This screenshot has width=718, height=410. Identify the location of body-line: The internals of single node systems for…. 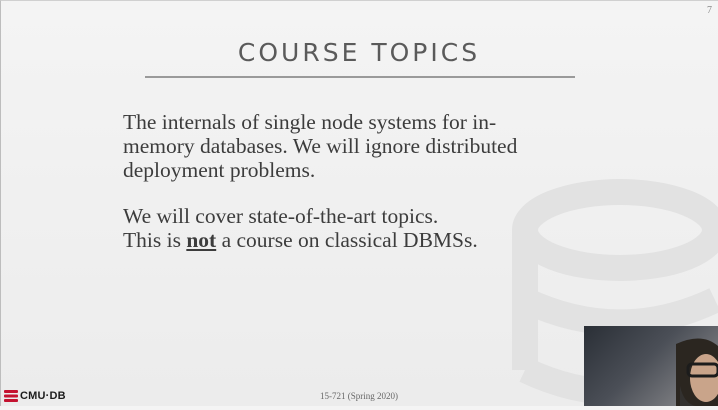
(310, 122).